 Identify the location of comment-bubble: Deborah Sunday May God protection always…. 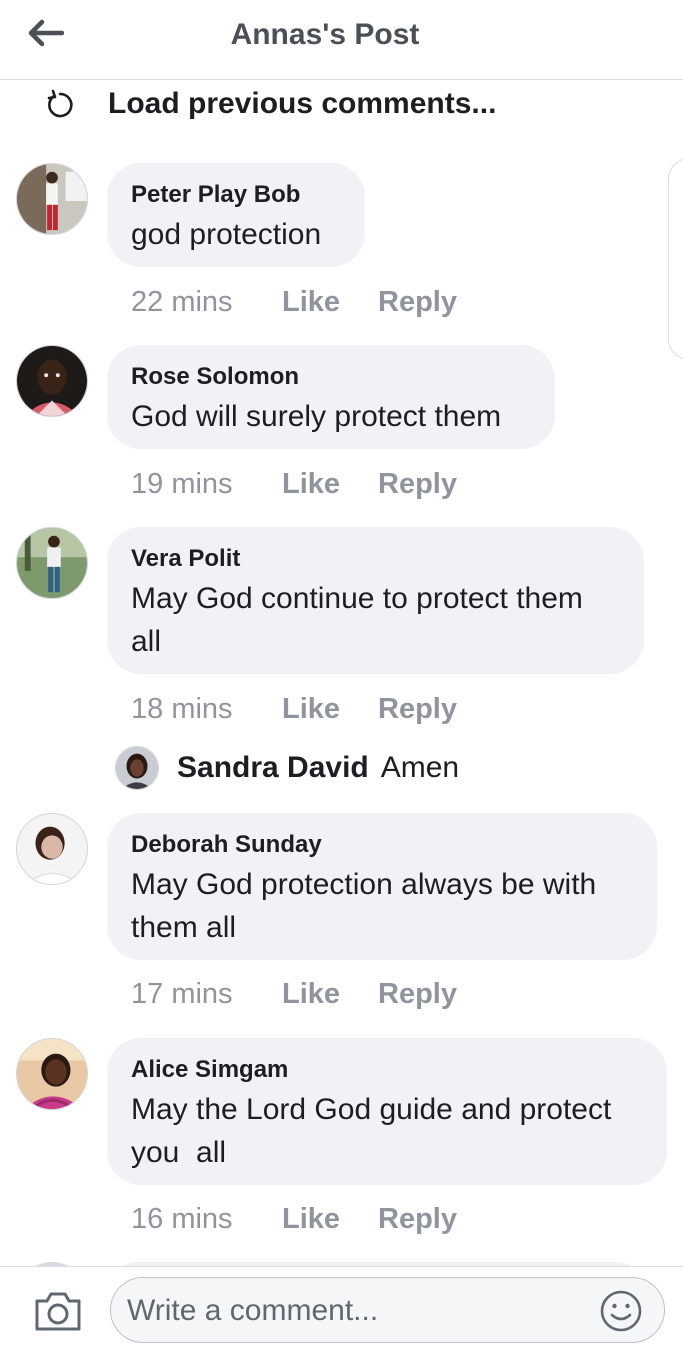
(382, 886).